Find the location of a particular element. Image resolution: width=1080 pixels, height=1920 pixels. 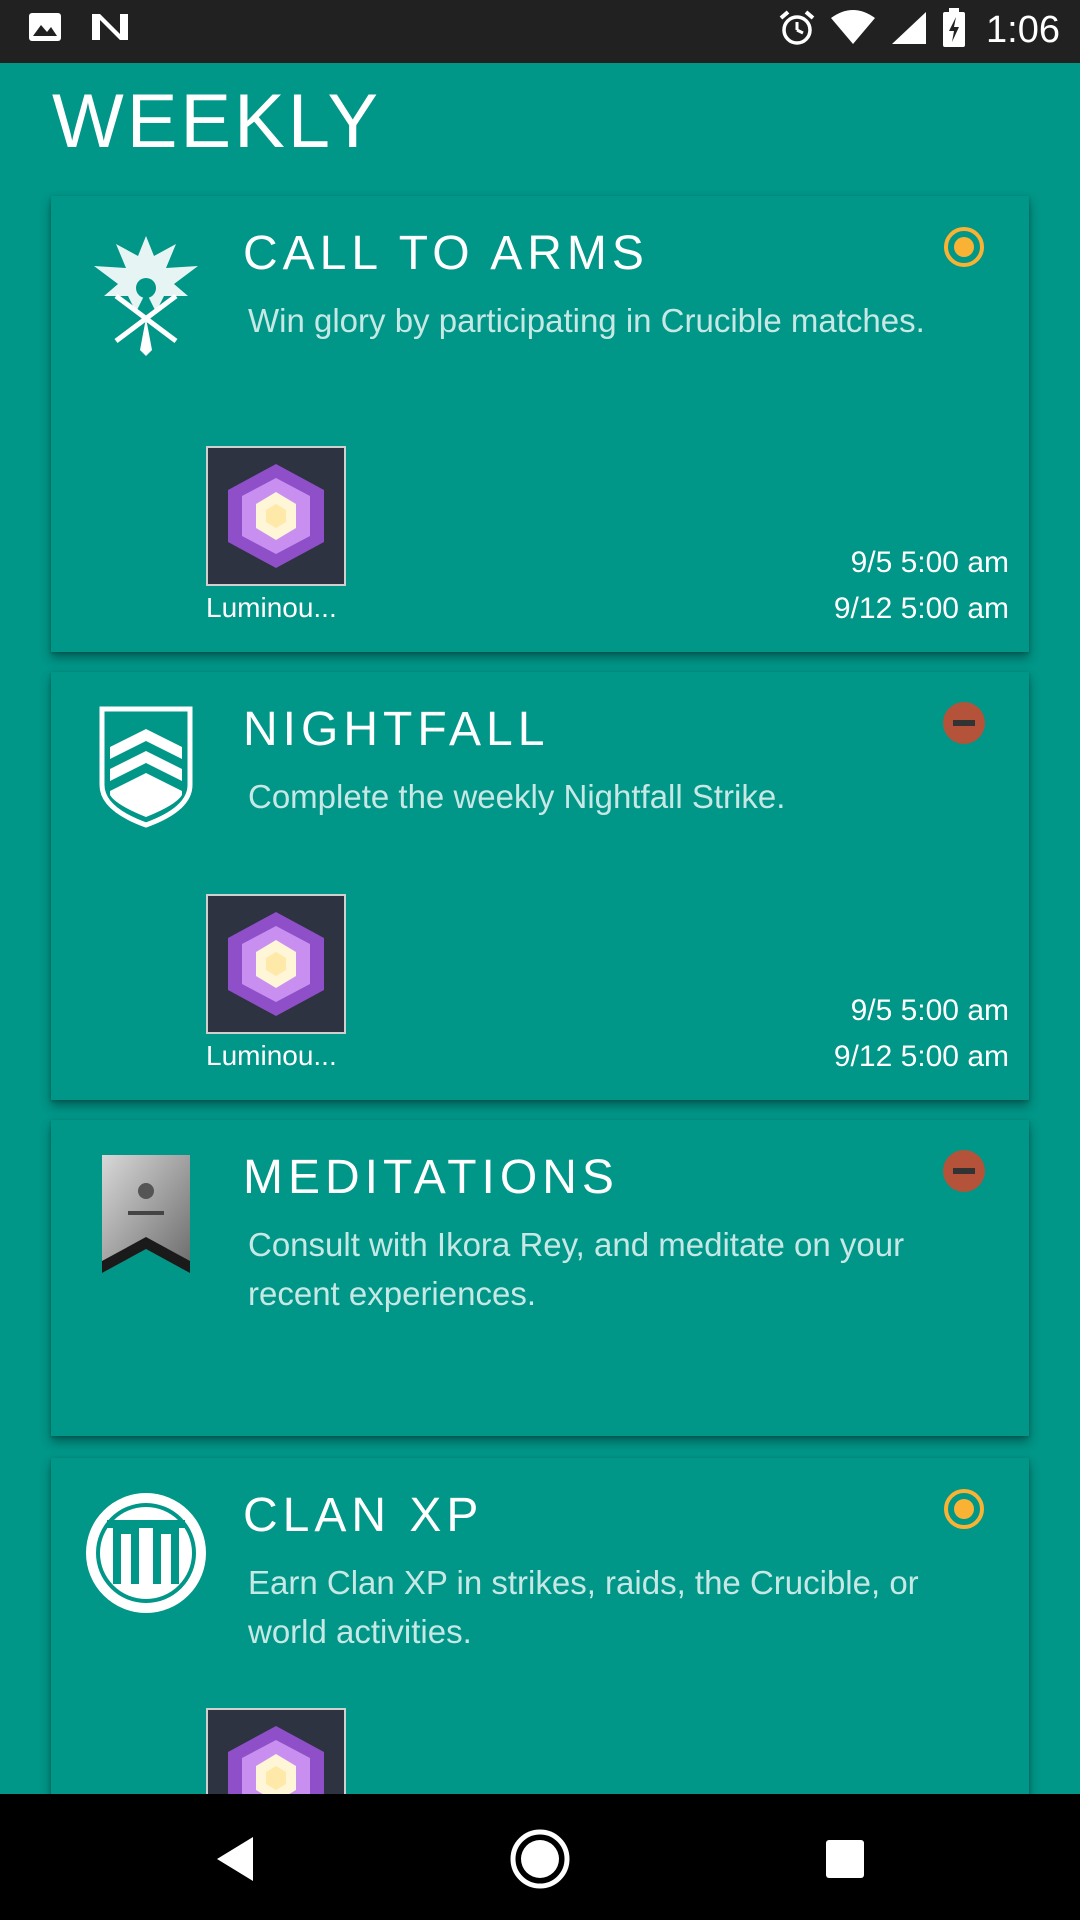

card-title: MEDITATIONS is located at coordinates (431, 1177).